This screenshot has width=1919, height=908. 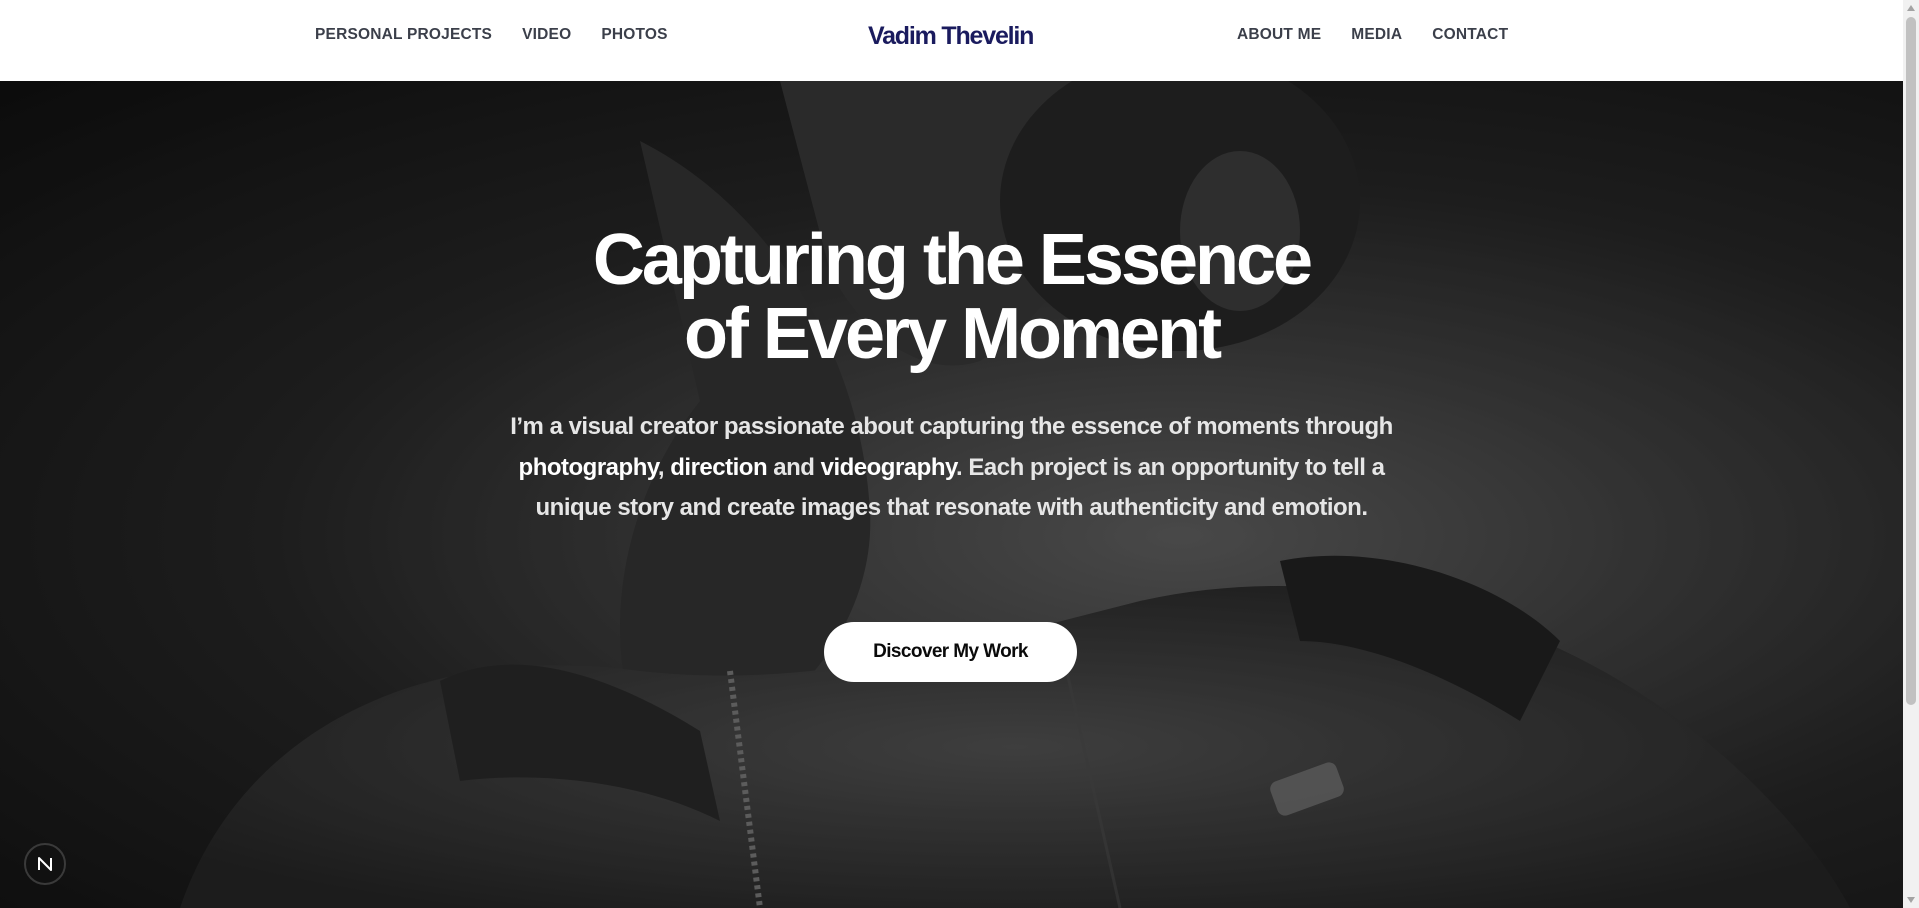 I want to click on site-logo: Vadim Thevelin, so click(x=951, y=36).